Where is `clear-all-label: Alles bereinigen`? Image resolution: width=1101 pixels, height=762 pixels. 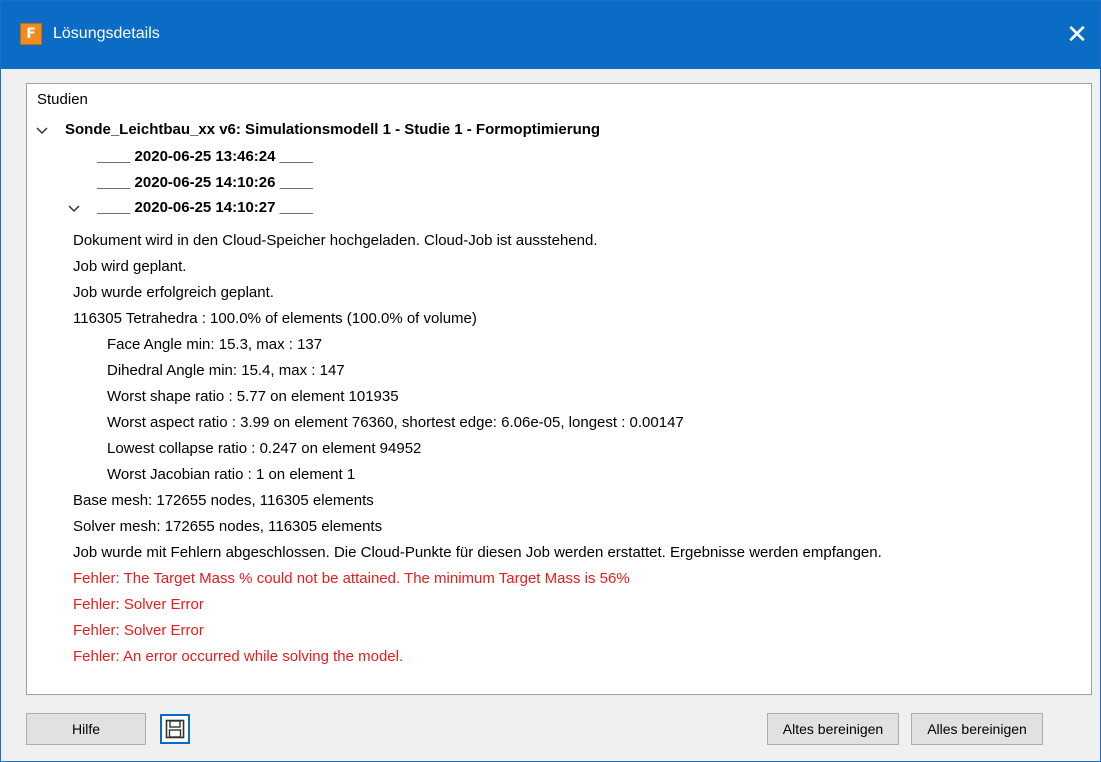 clear-all-label: Alles bereinigen is located at coordinates (977, 729).